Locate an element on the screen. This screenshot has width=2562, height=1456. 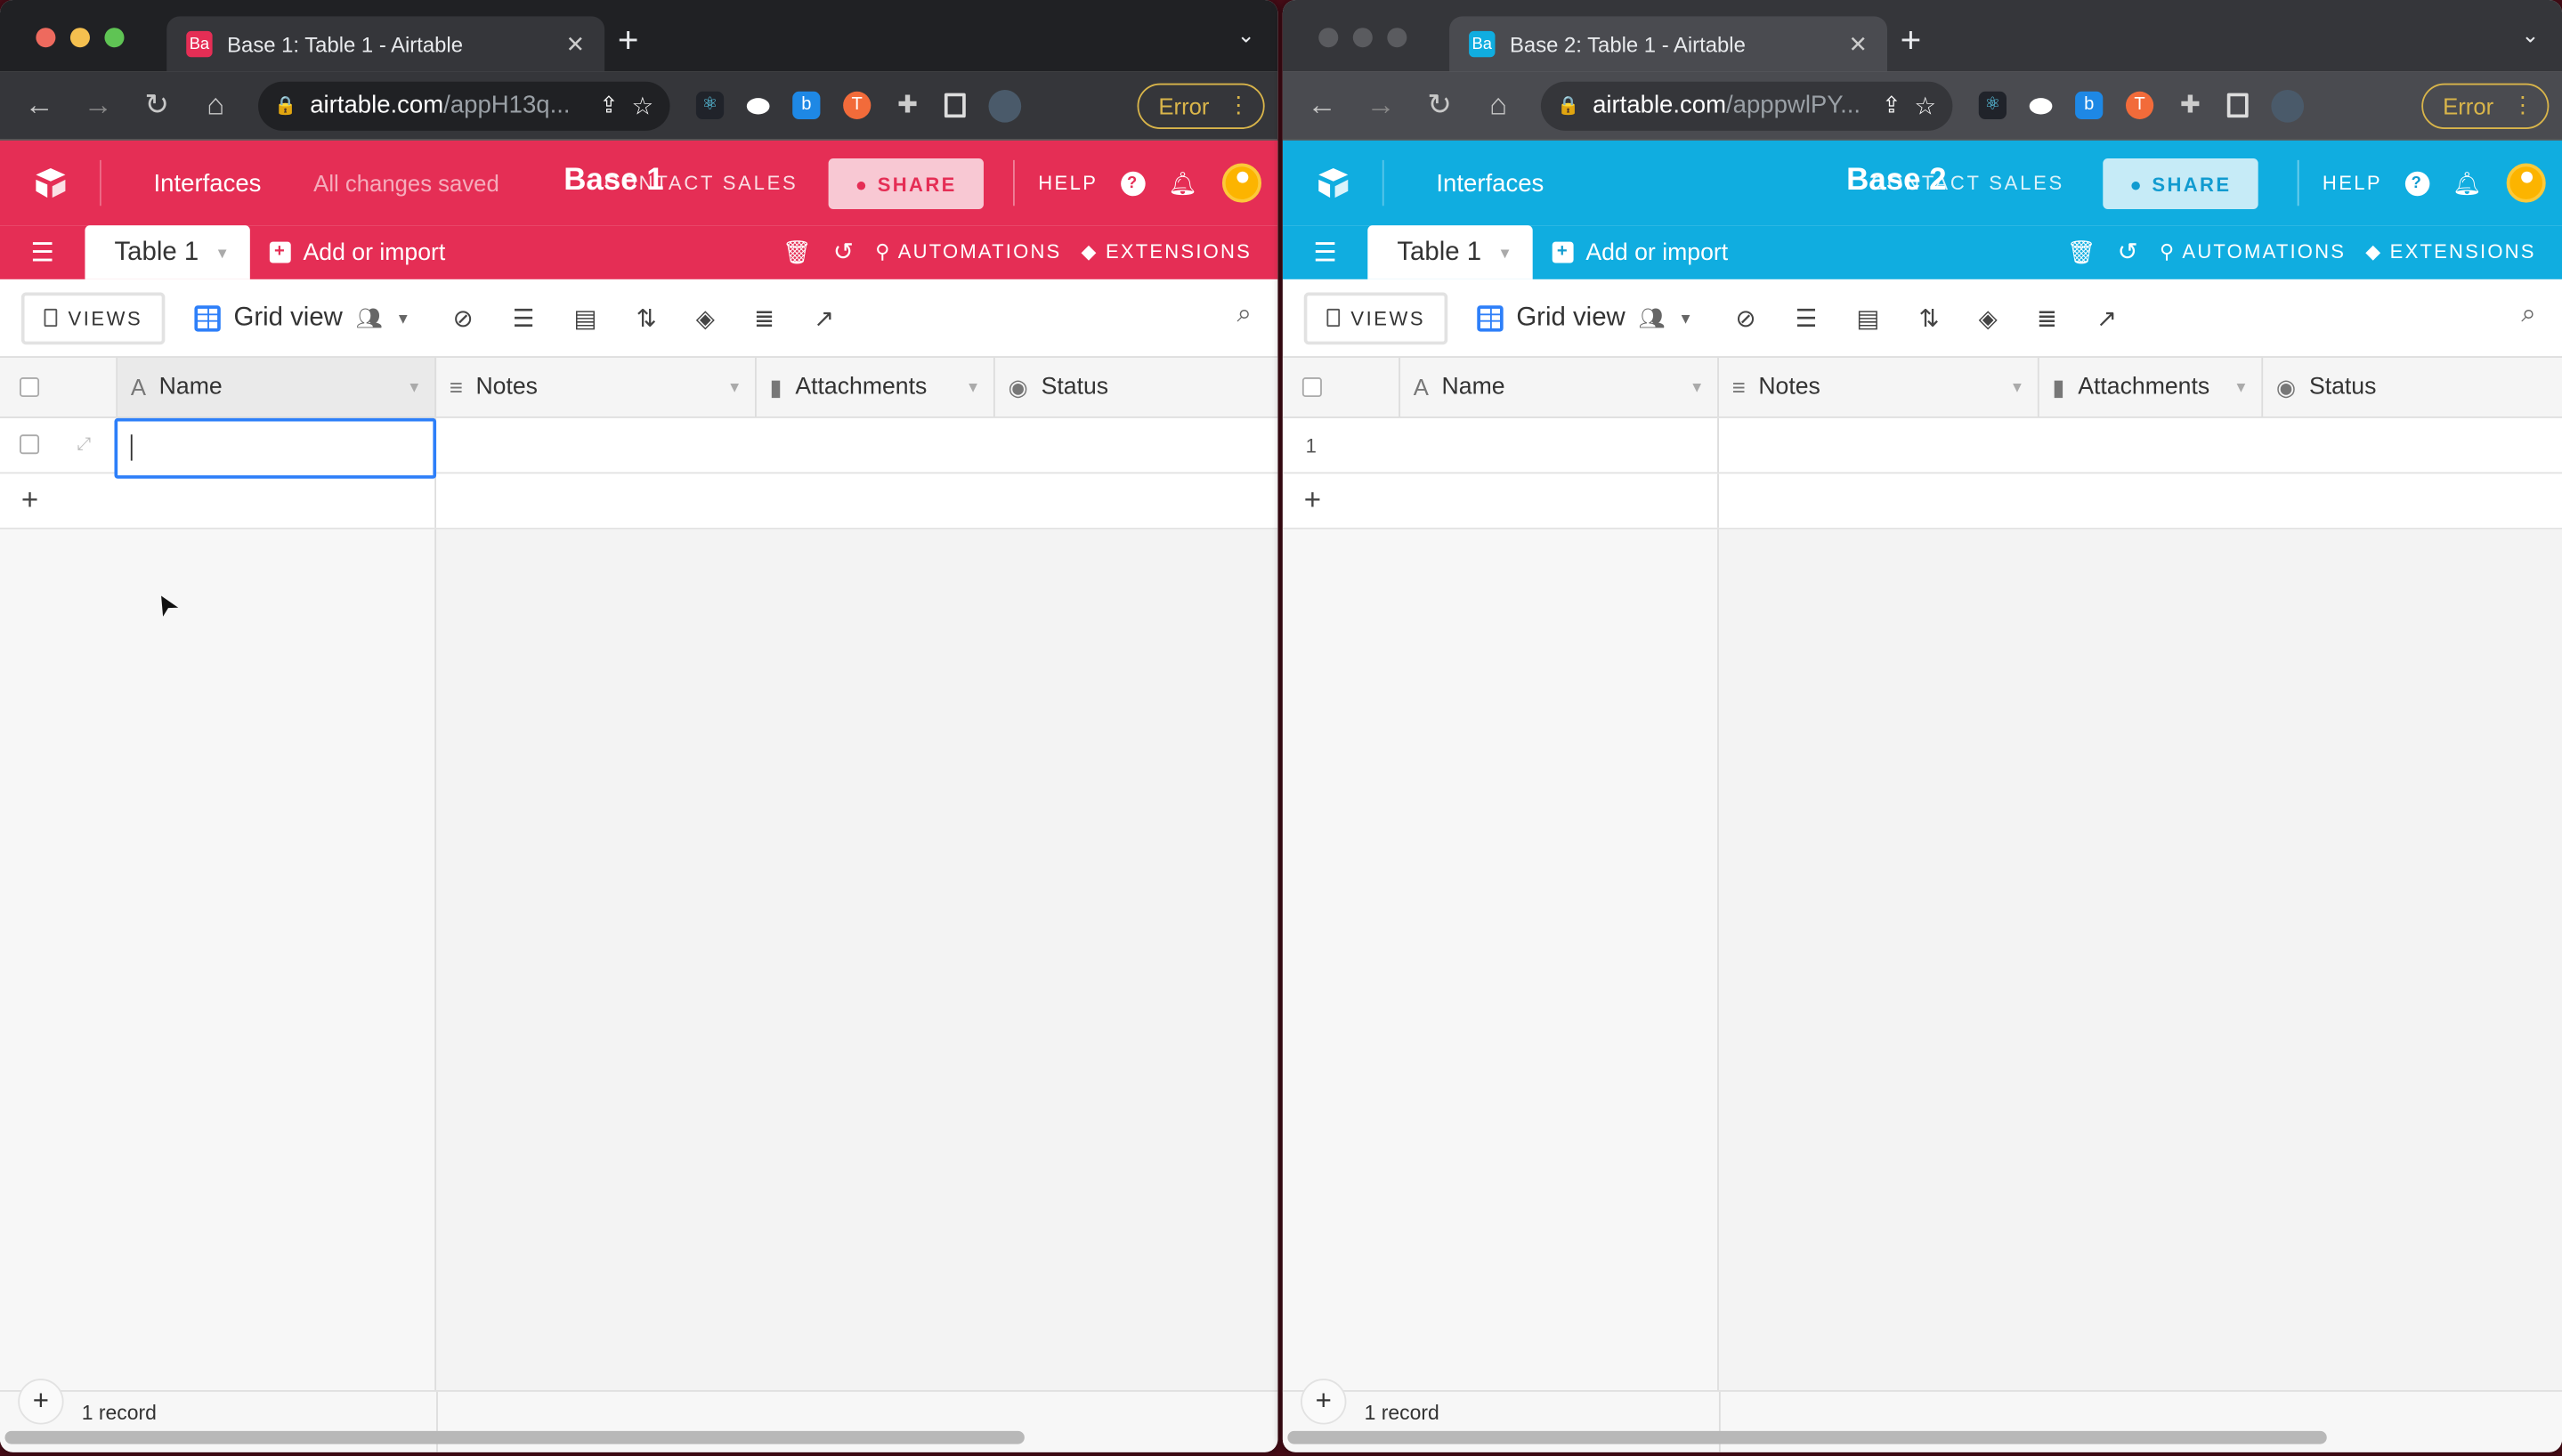
base-name: Base 1 is located at coordinates (613, 181).